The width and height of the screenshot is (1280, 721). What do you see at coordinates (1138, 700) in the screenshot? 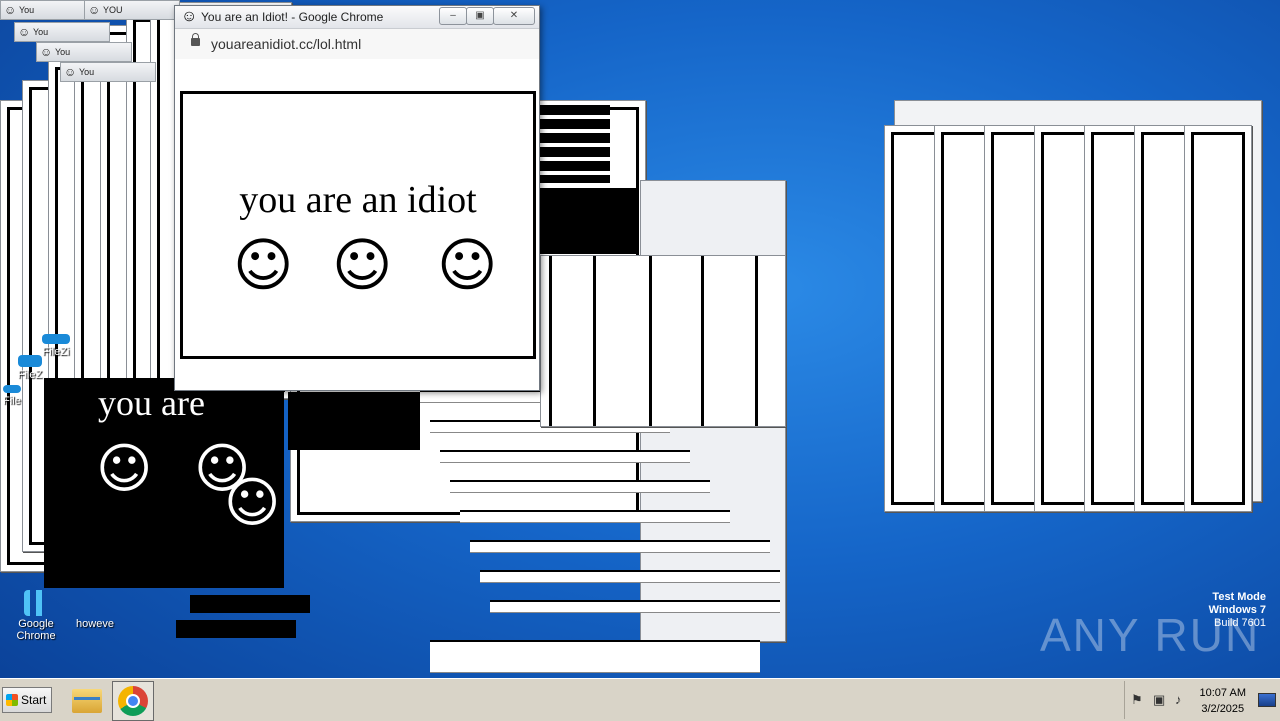
I see `action-center-flag-icon: ⚑` at bounding box center [1138, 700].